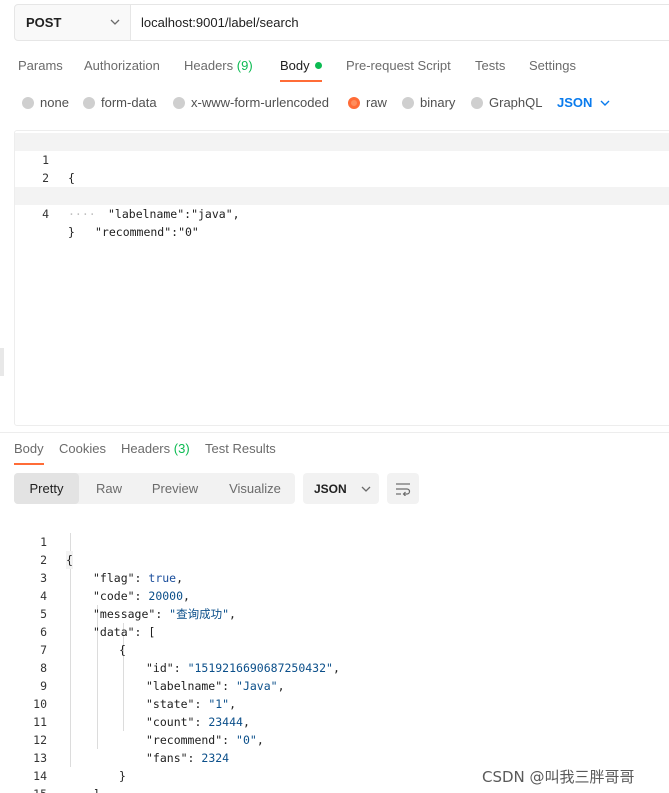 The height and width of the screenshot is (793, 669). I want to click on response-format-label: JSON, so click(330, 488).